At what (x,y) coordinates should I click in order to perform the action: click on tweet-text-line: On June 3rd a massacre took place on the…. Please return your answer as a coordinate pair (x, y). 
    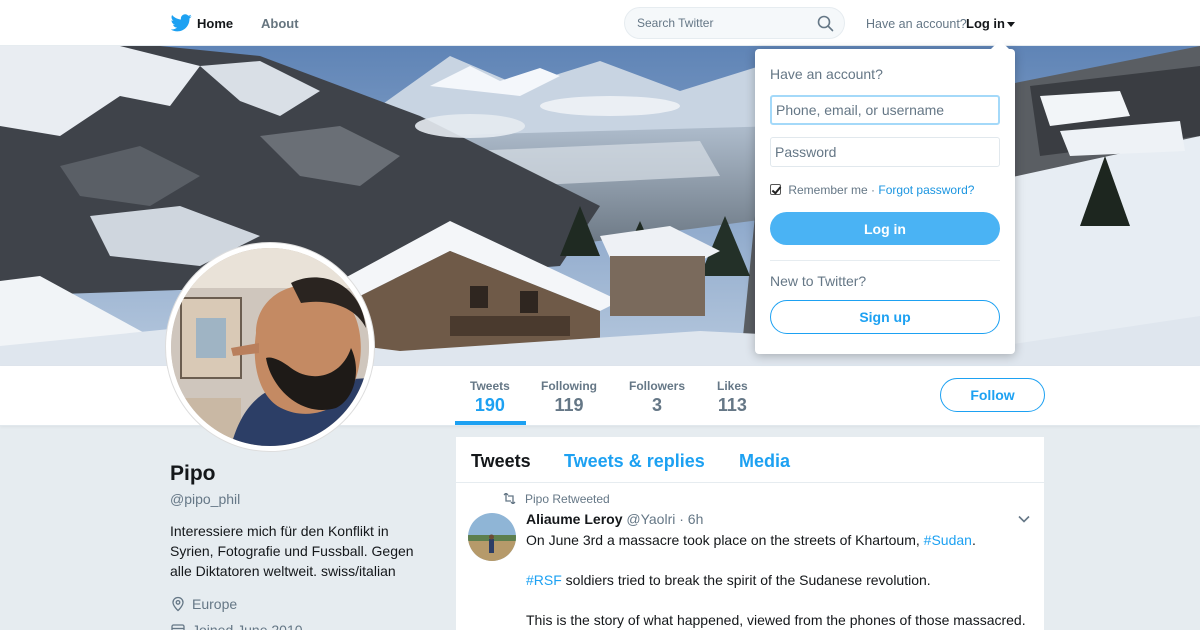
    Looking at the image, I should click on (781, 540).